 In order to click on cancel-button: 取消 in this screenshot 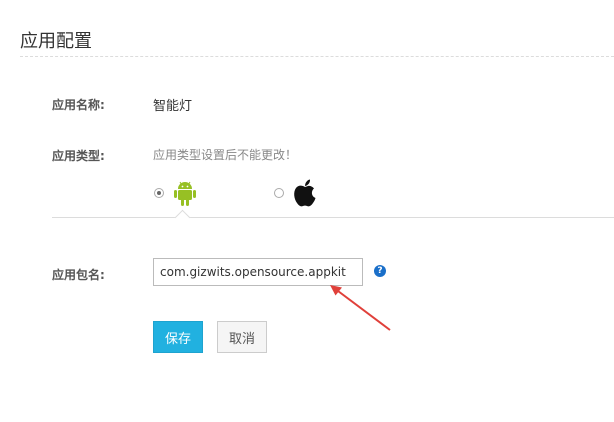, I will do `click(242, 337)`.